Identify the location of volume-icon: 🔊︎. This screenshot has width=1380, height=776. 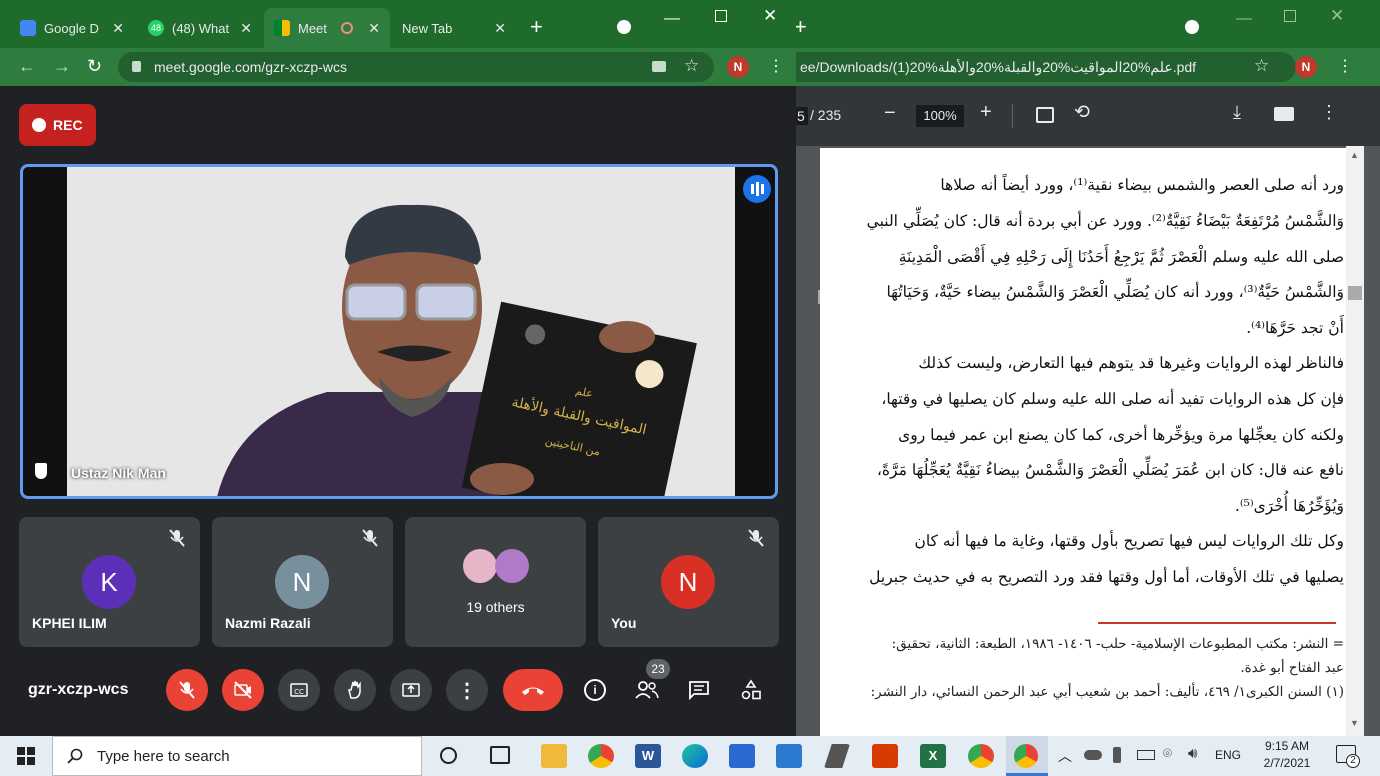
(1192, 753).